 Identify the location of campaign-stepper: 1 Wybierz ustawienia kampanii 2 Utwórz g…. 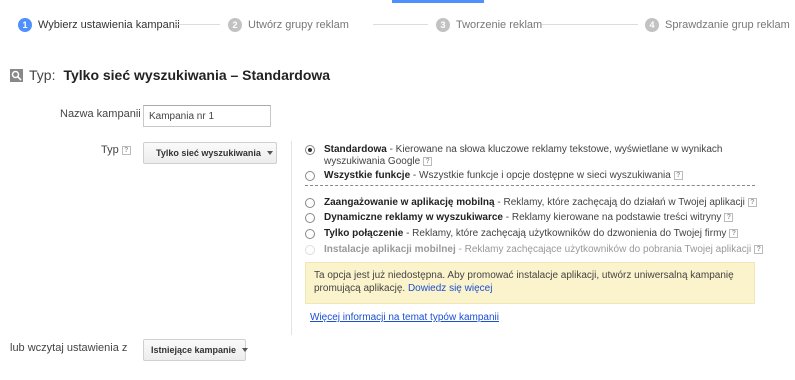
(397, 25).